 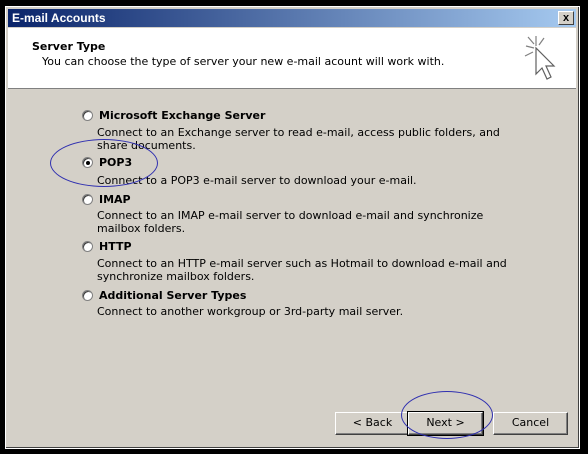 I want to click on page-title: Server Type, so click(x=69, y=46).